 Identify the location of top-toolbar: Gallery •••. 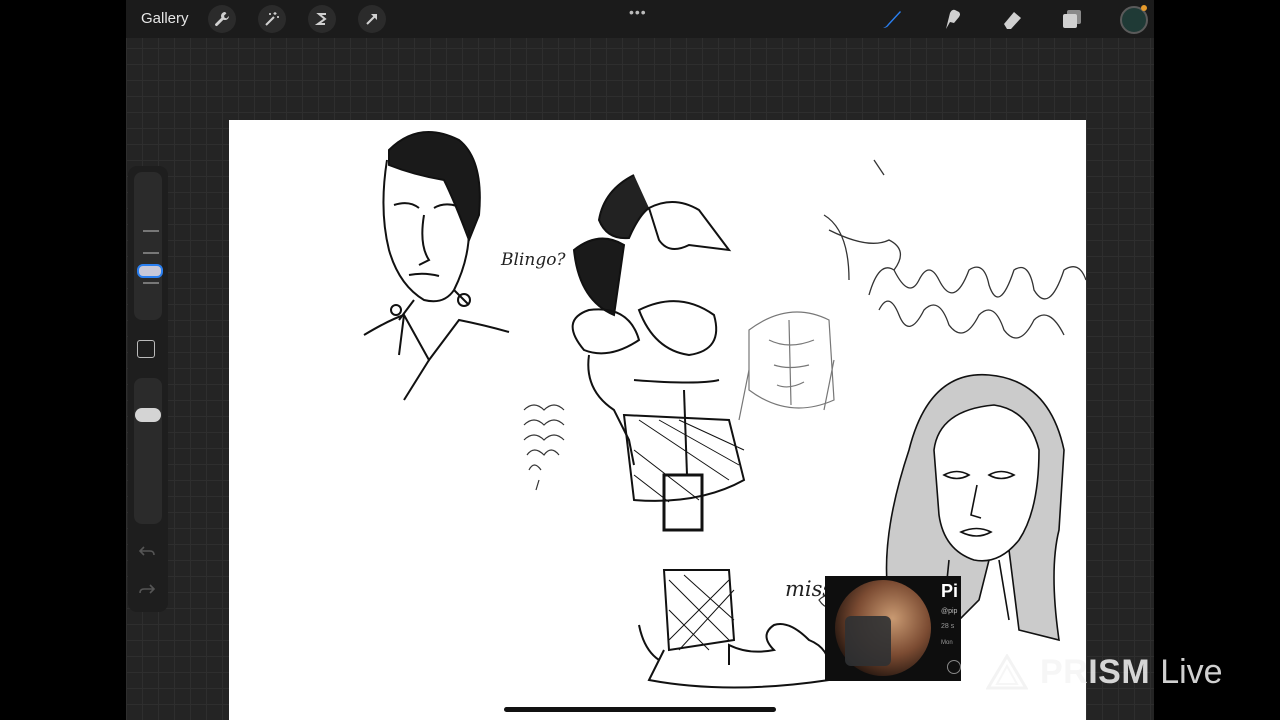
(640, 19).